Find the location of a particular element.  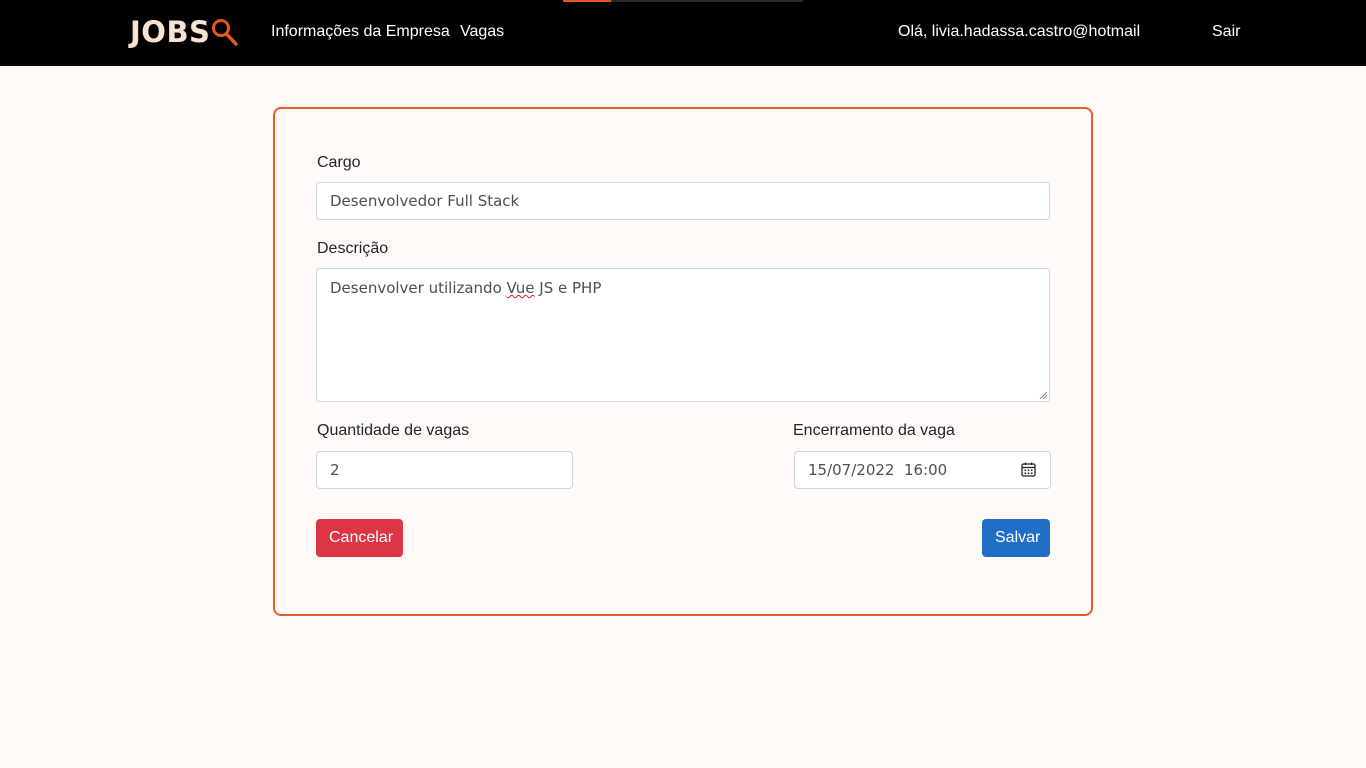

magnifier-icon is located at coordinates (225, 32).